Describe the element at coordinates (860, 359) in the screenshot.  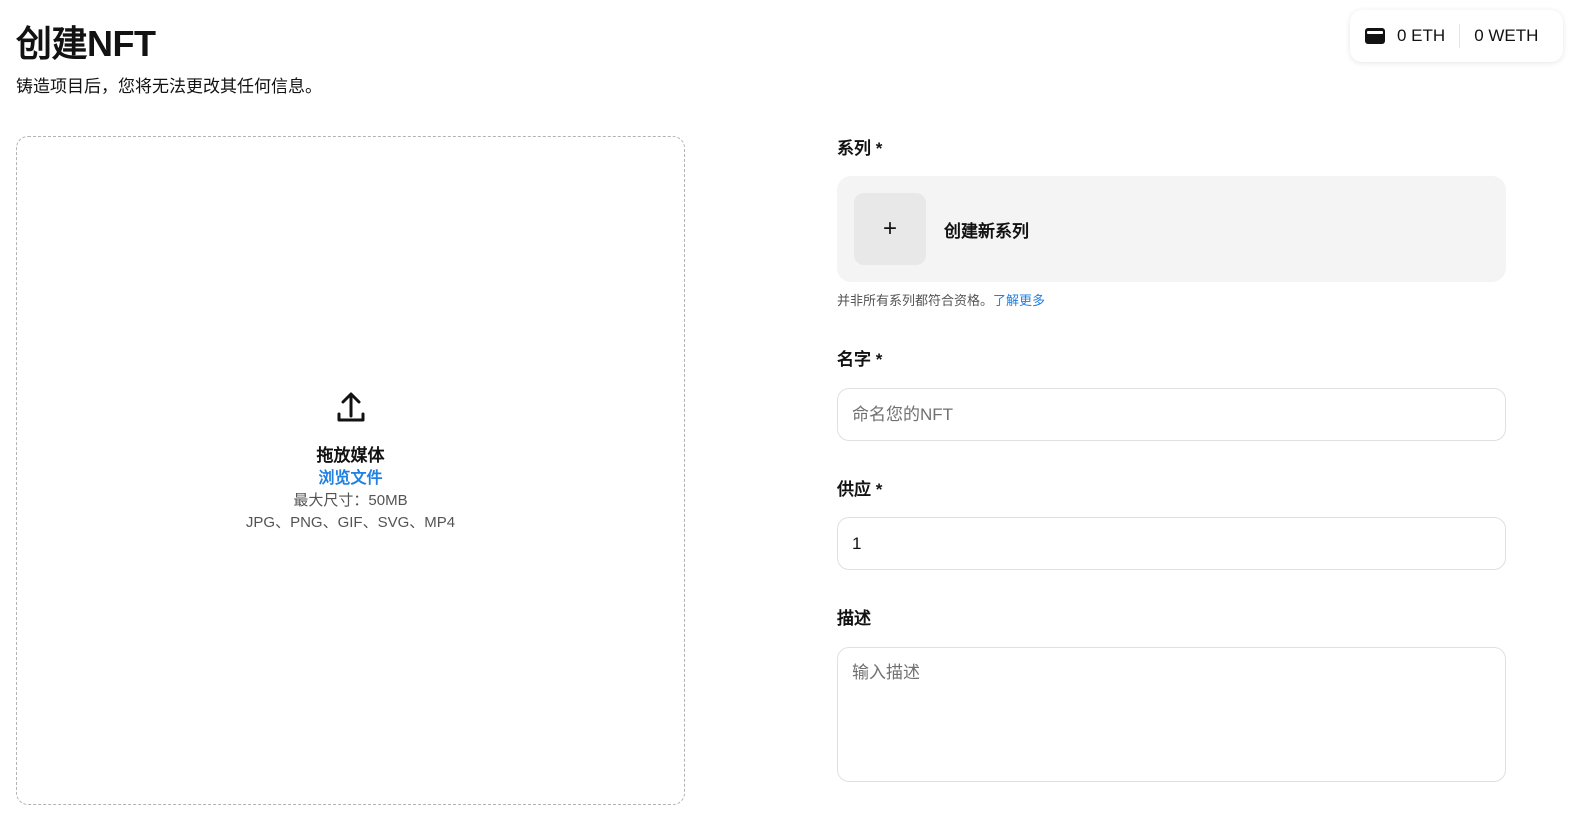
I see `name-label: 名字 *` at that location.